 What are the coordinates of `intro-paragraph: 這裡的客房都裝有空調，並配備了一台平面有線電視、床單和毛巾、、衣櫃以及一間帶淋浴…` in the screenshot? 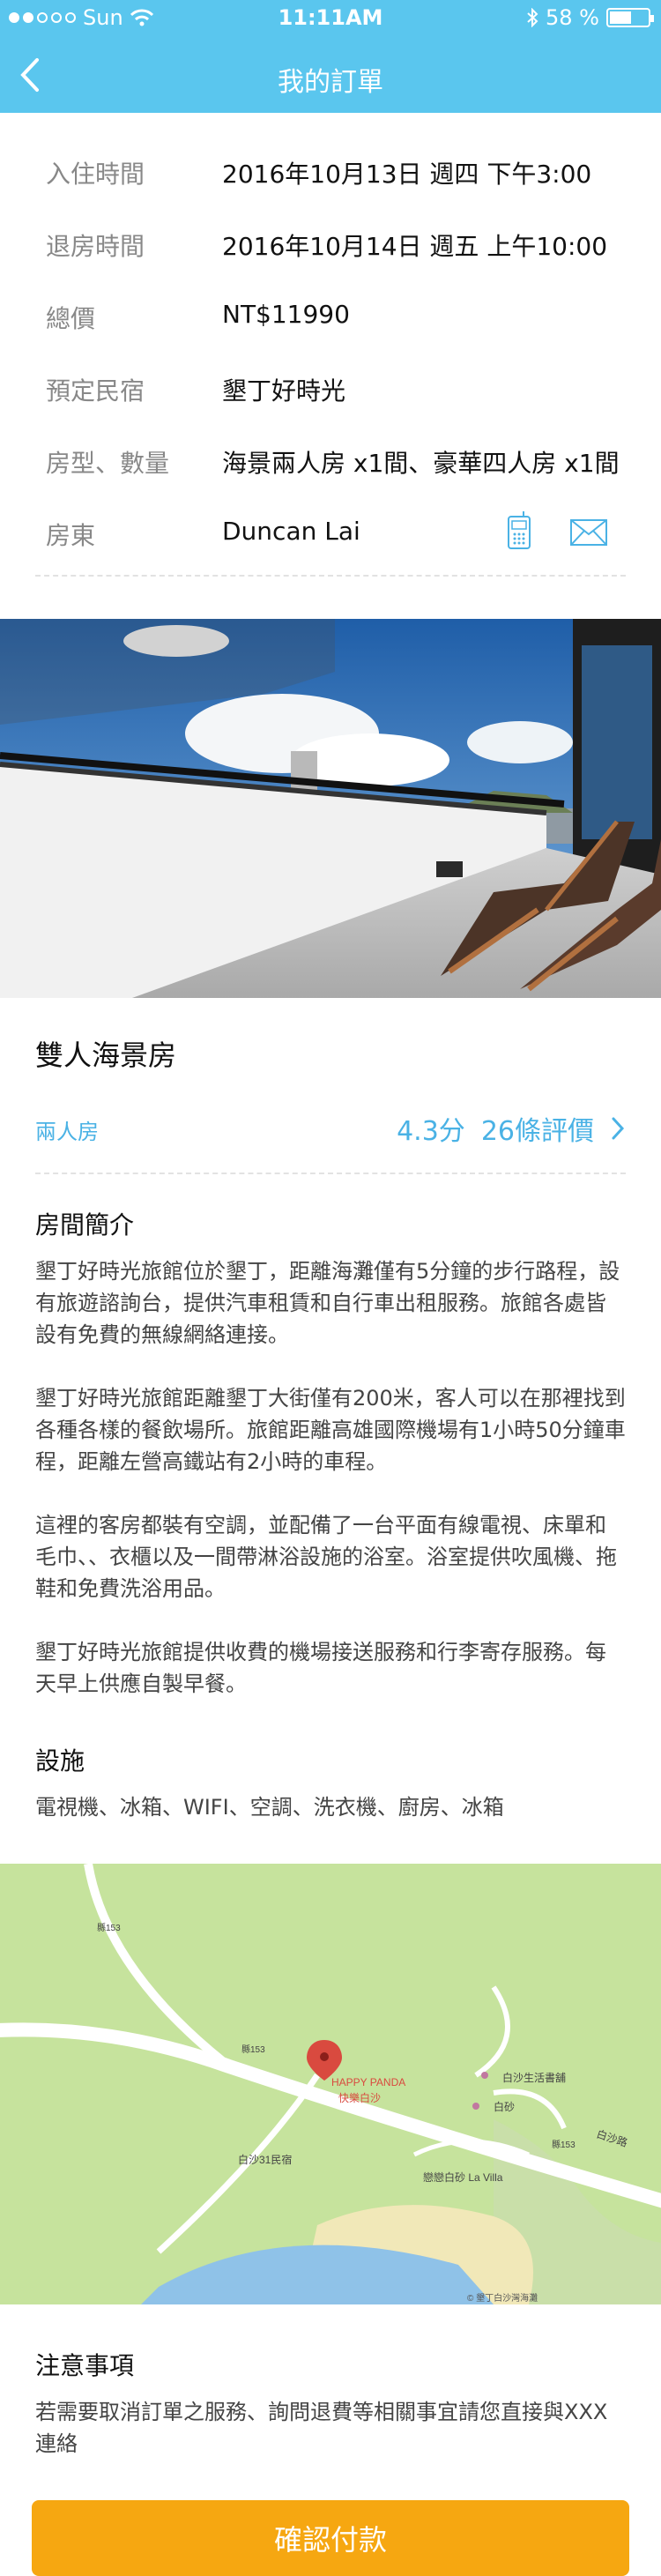 It's located at (326, 1557).